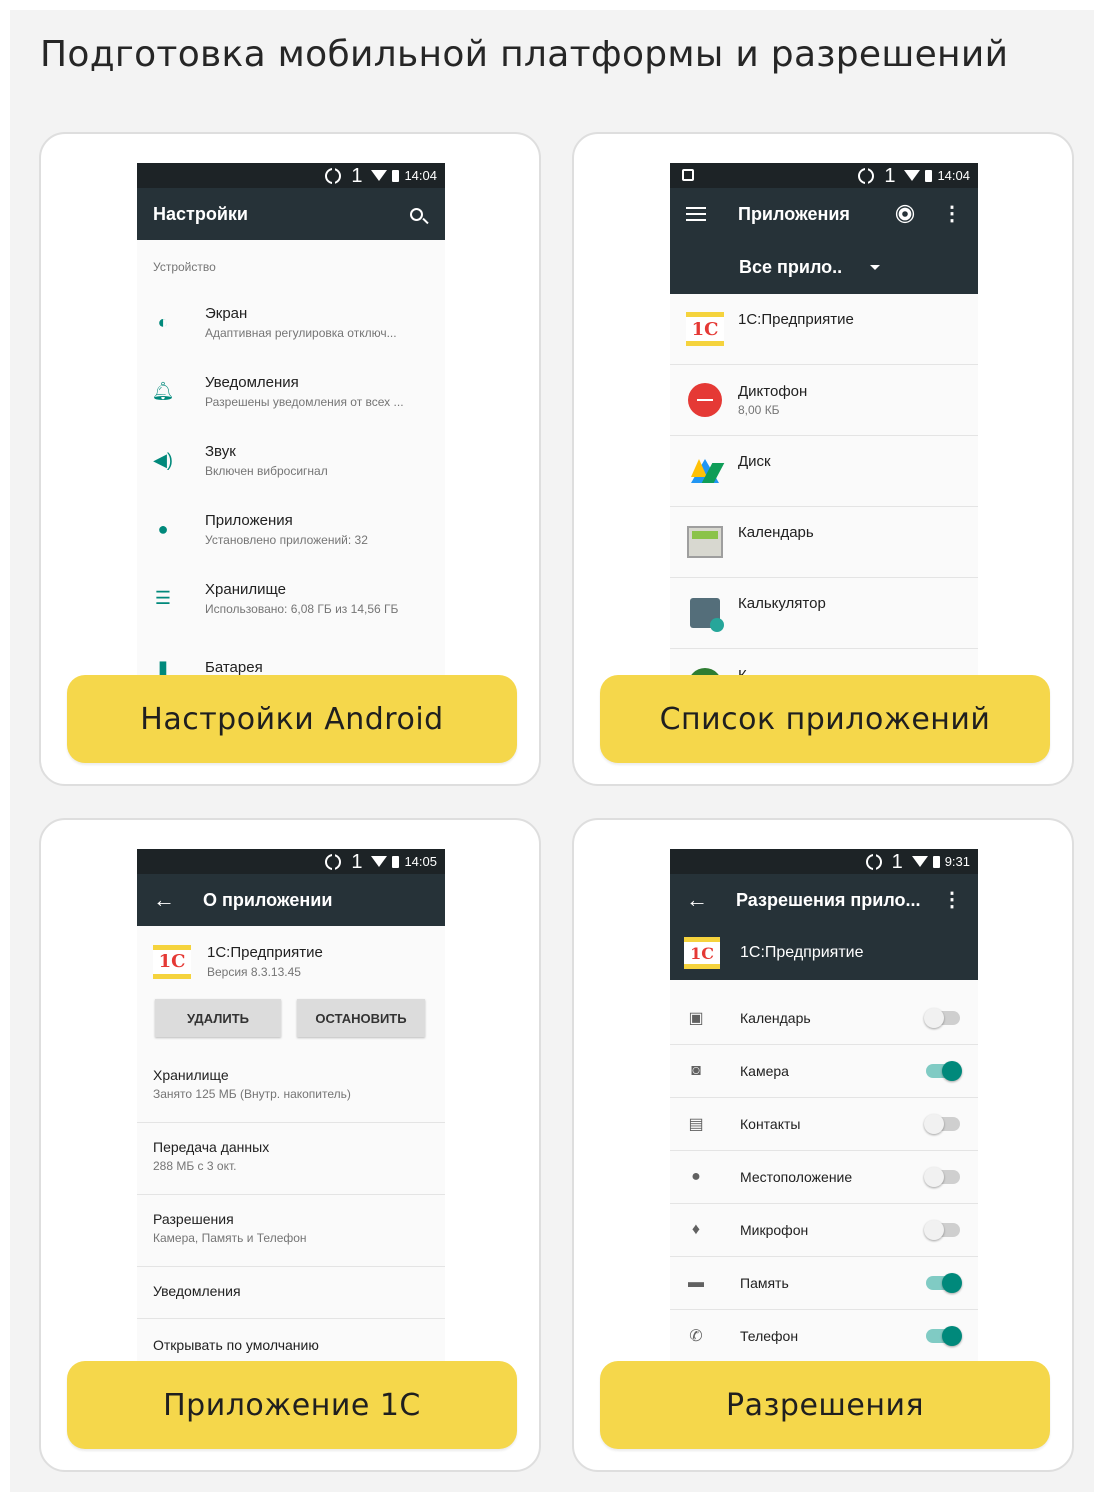 This screenshot has width=1094, height=1492. I want to click on app-item-drive: Диск, so click(824, 471).